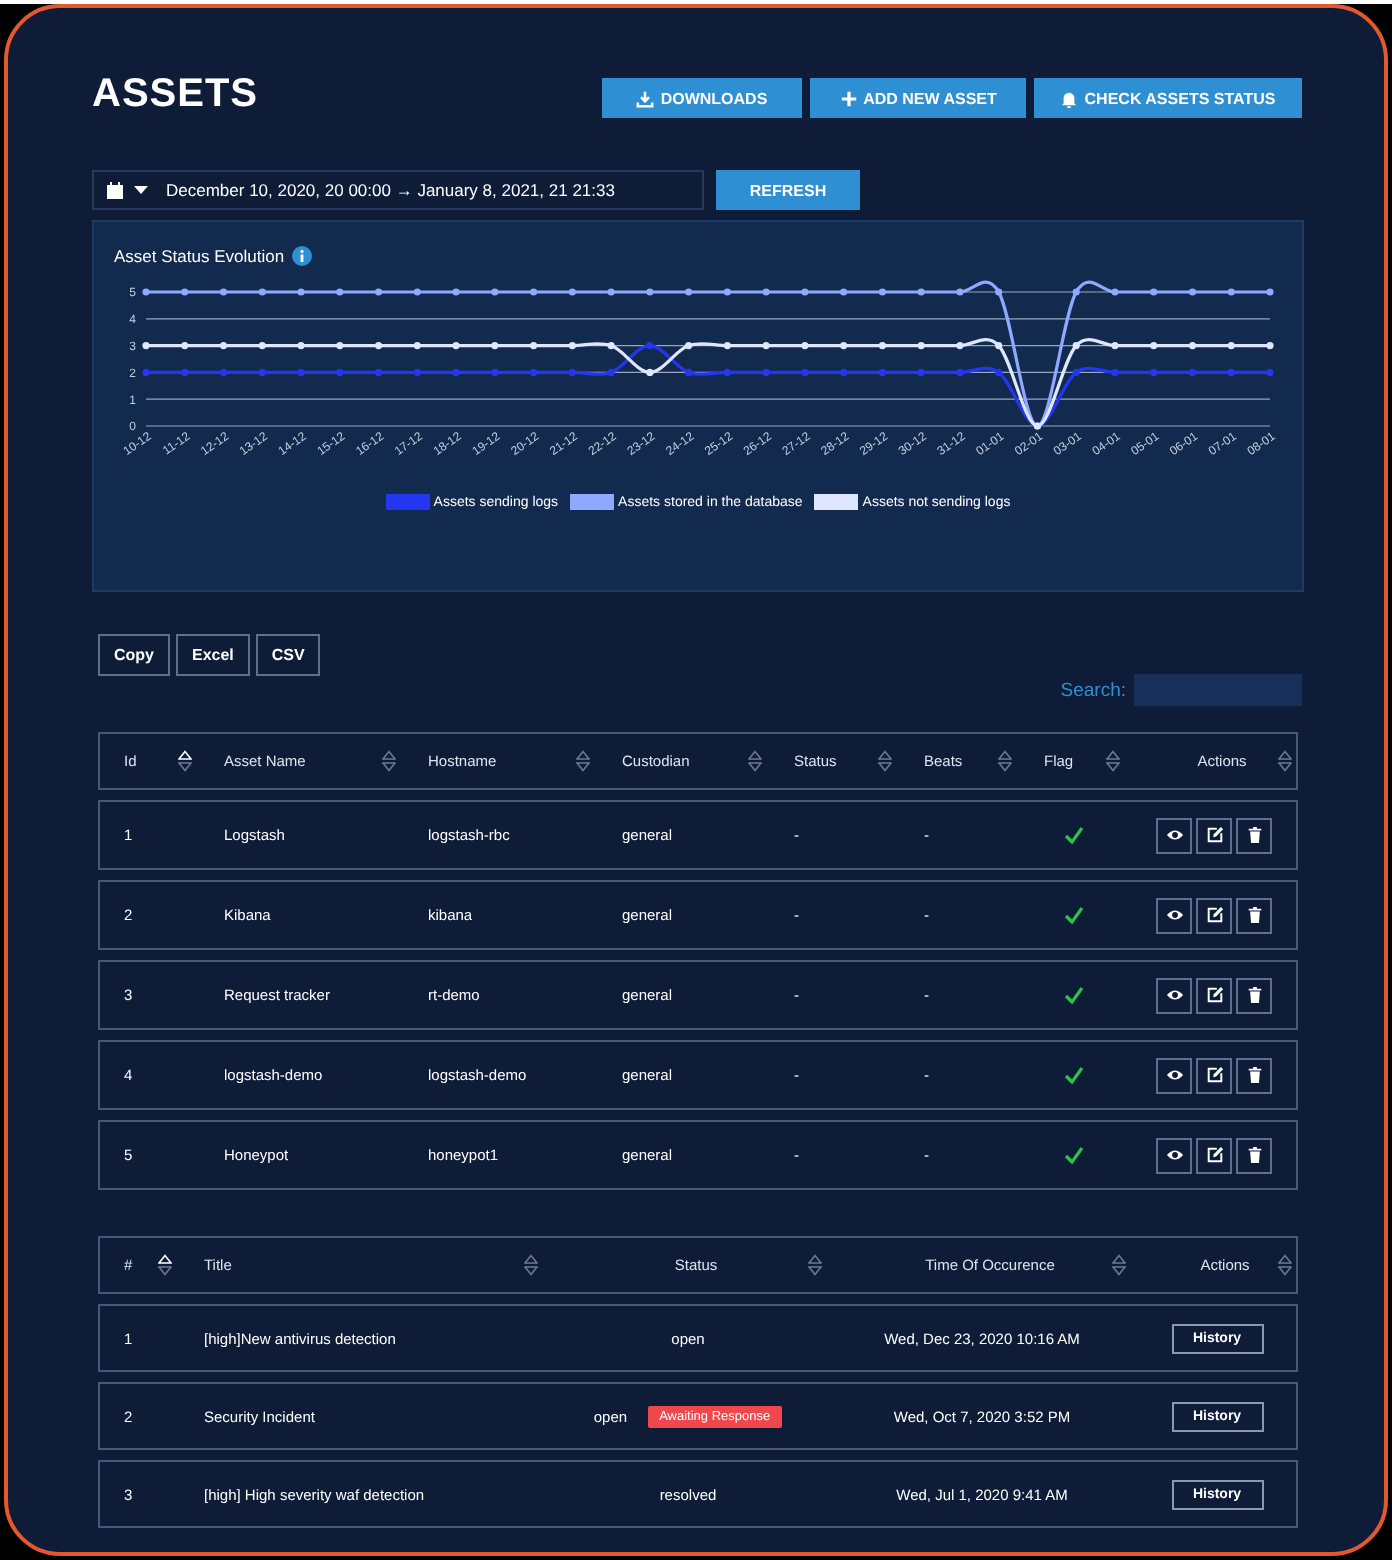 The image size is (1392, 1560). What do you see at coordinates (398, 190) in the screenshot?
I see `date-range-field: December 10, 2020, 20 00:00 → January 8, 2021, 21 21:33` at bounding box center [398, 190].